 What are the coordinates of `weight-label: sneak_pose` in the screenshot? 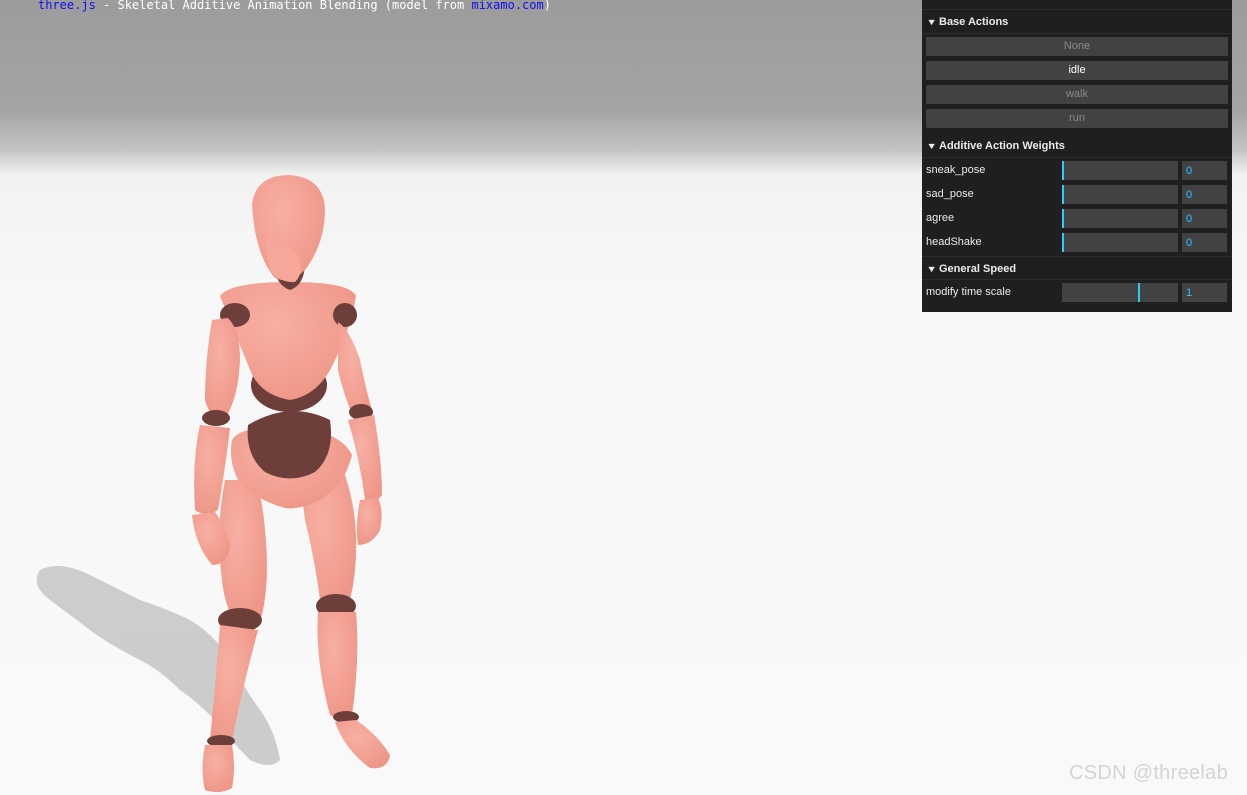 It's located at (956, 170).